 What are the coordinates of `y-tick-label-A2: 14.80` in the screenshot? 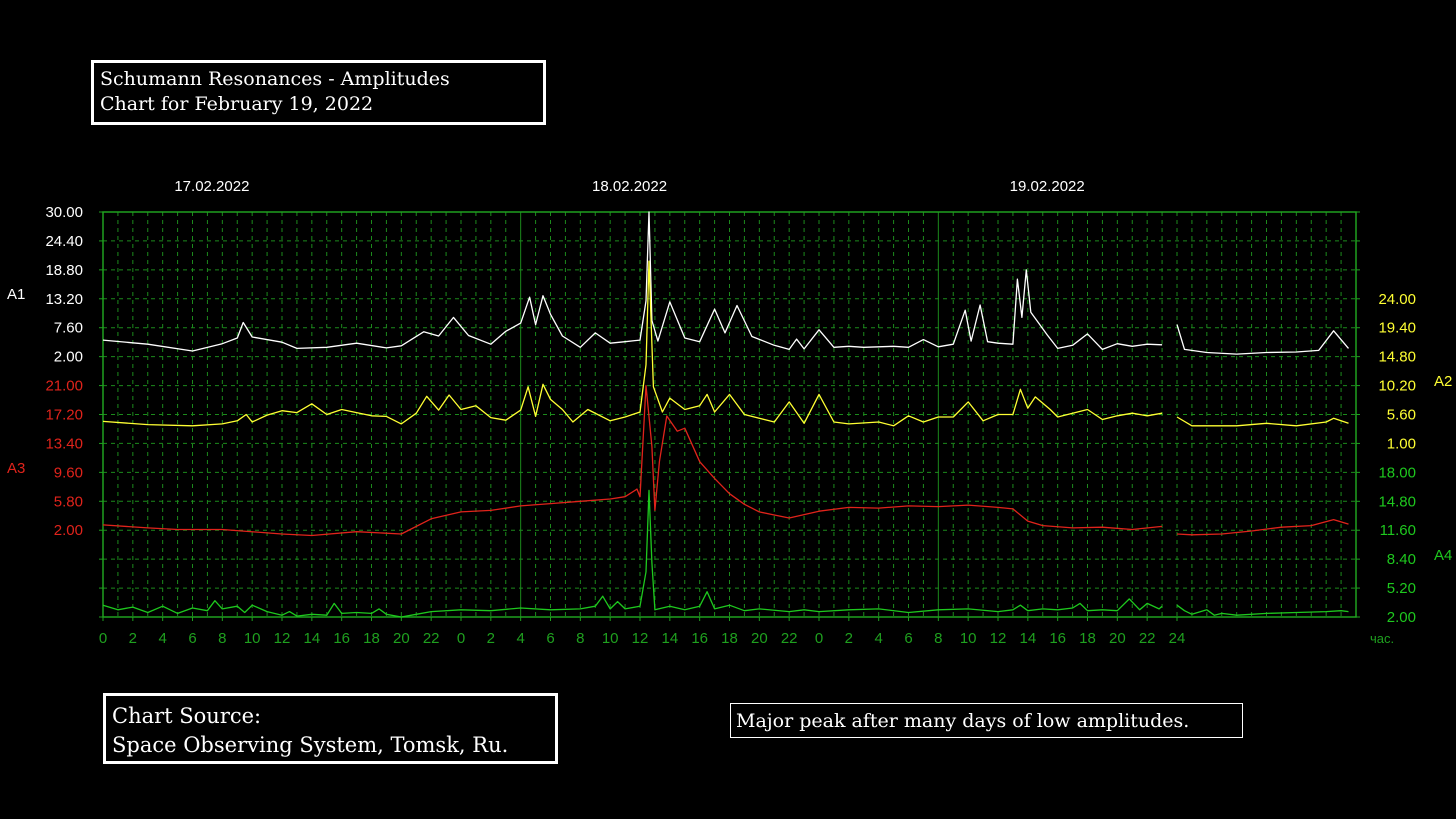 It's located at (1397, 357).